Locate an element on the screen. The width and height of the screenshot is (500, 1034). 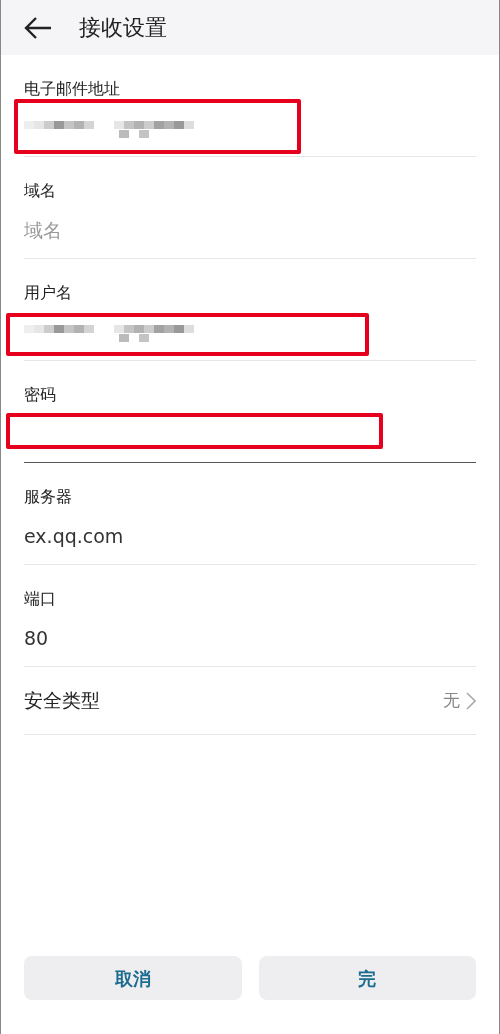
security-type-row: 安全类型 无 is located at coordinates (250, 701).